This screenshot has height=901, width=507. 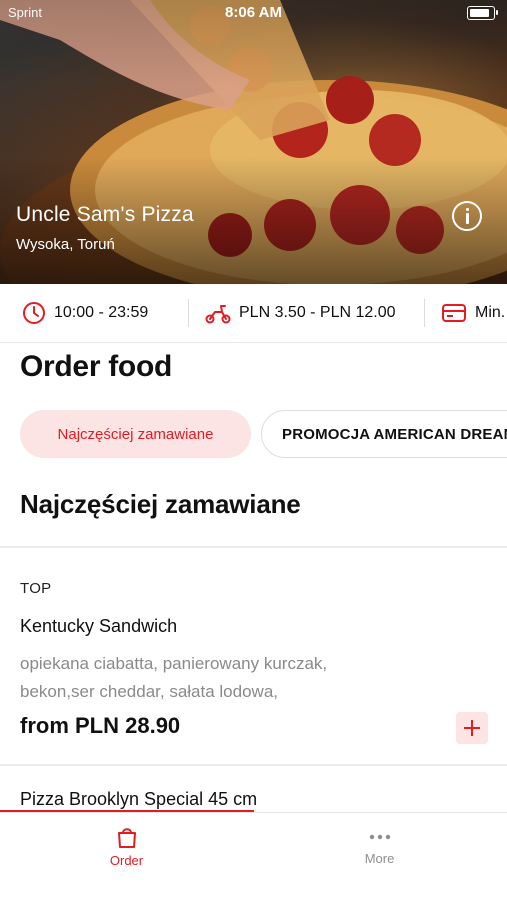 I want to click on info-icon-bar, so click(x=467, y=218).